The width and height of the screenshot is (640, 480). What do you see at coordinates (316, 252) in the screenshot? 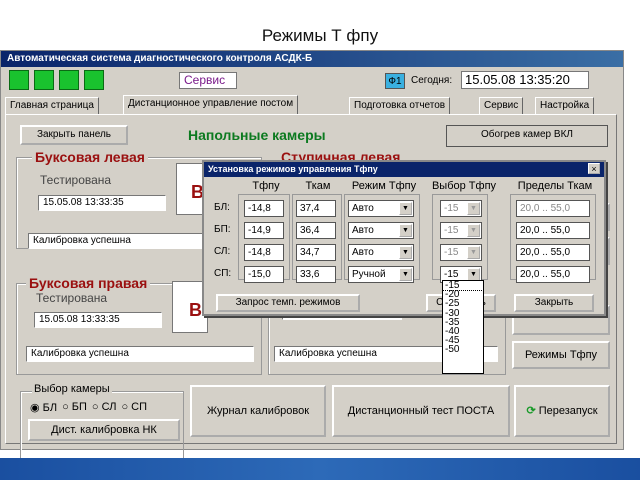
I see `tkam-value-sl: 34,7` at bounding box center [316, 252].